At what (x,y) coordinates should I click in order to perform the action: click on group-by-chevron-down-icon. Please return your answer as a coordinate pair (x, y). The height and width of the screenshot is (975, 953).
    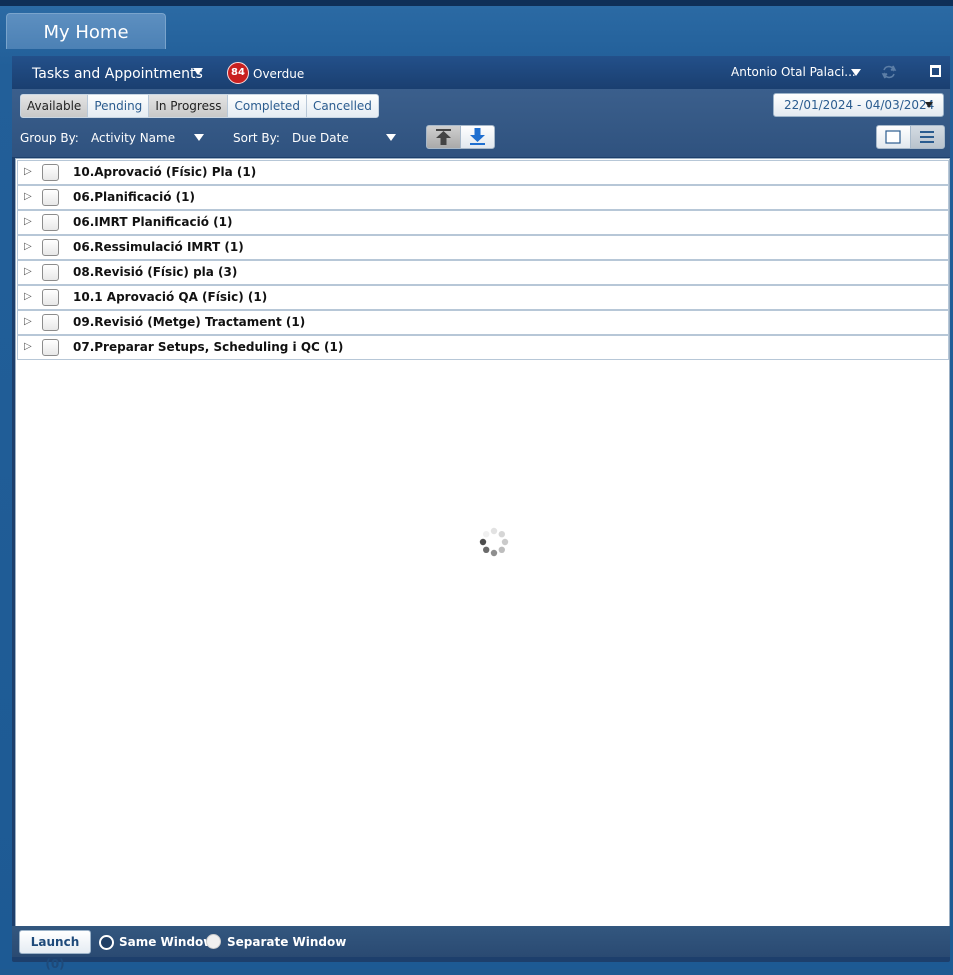
    Looking at the image, I should click on (199, 137).